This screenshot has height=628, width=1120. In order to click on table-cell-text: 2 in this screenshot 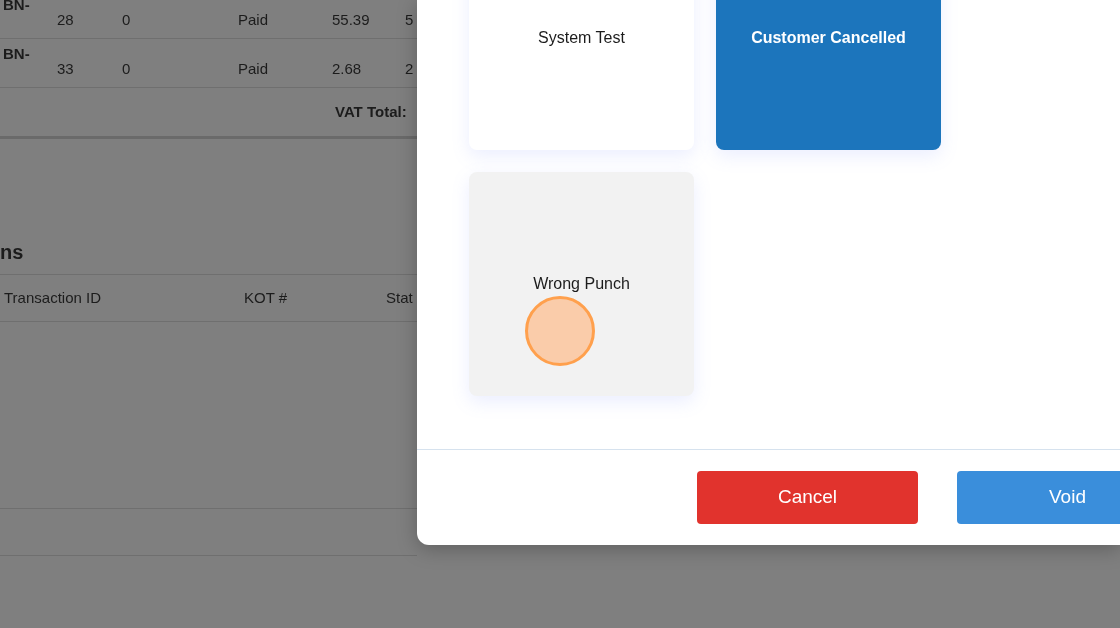, I will do `click(410, 68)`.